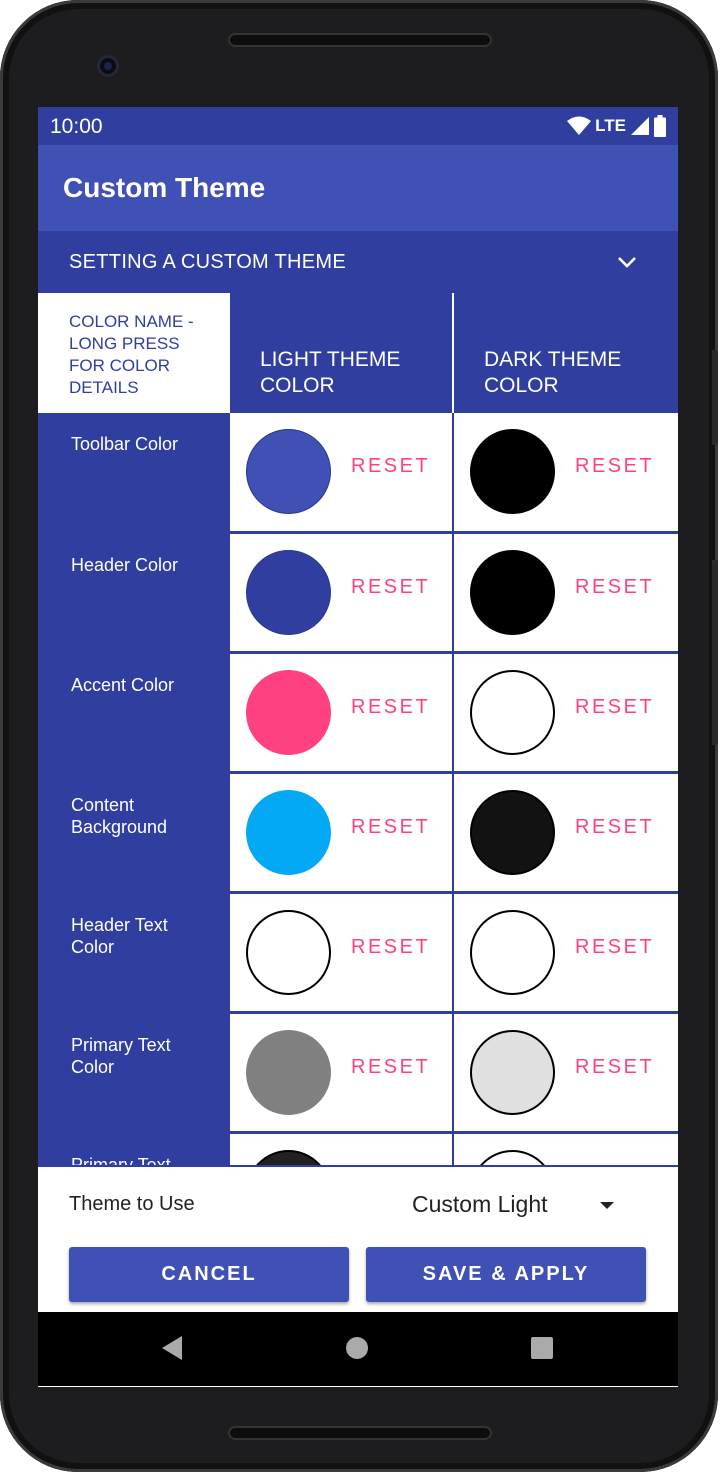 The image size is (720, 1474). What do you see at coordinates (133, 472) in the screenshot?
I see `color-name-cell: Toolbar Color` at bounding box center [133, 472].